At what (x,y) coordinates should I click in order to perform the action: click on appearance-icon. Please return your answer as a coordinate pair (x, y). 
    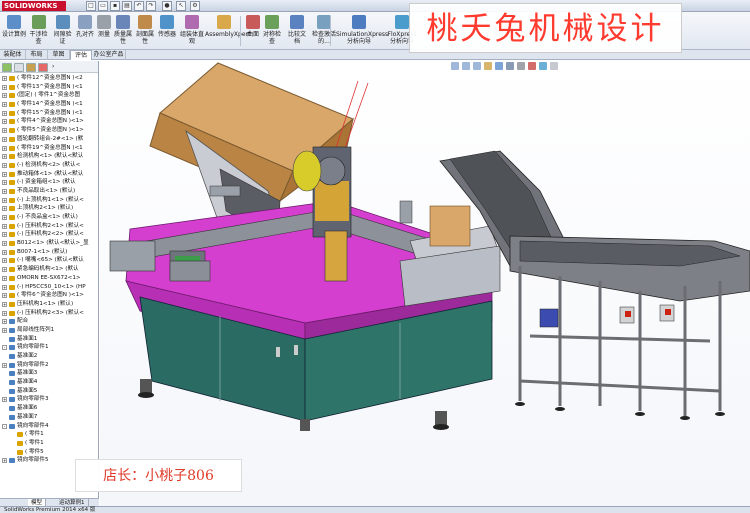
    Looking at the image, I should click on (43, 67).